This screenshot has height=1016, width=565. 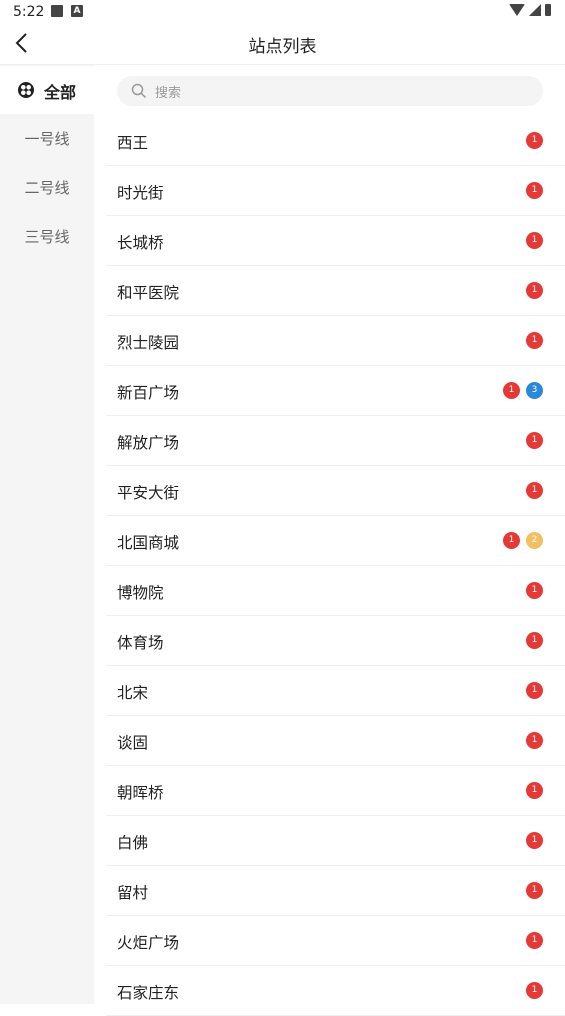 What do you see at coordinates (148, 443) in the screenshot?
I see `station-name: 解放广场` at bounding box center [148, 443].